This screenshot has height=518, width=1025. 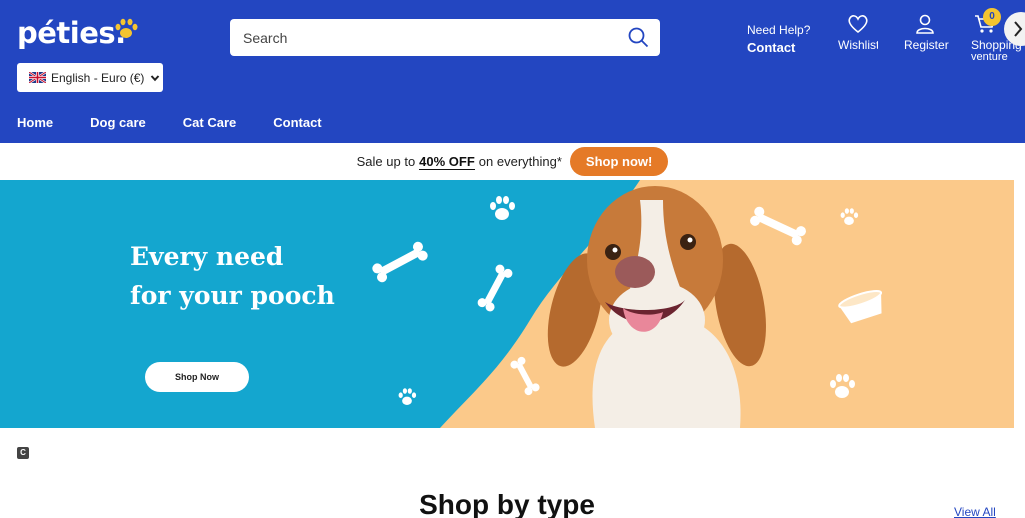 I want to click on user-icon, so click(x=925, y=24).